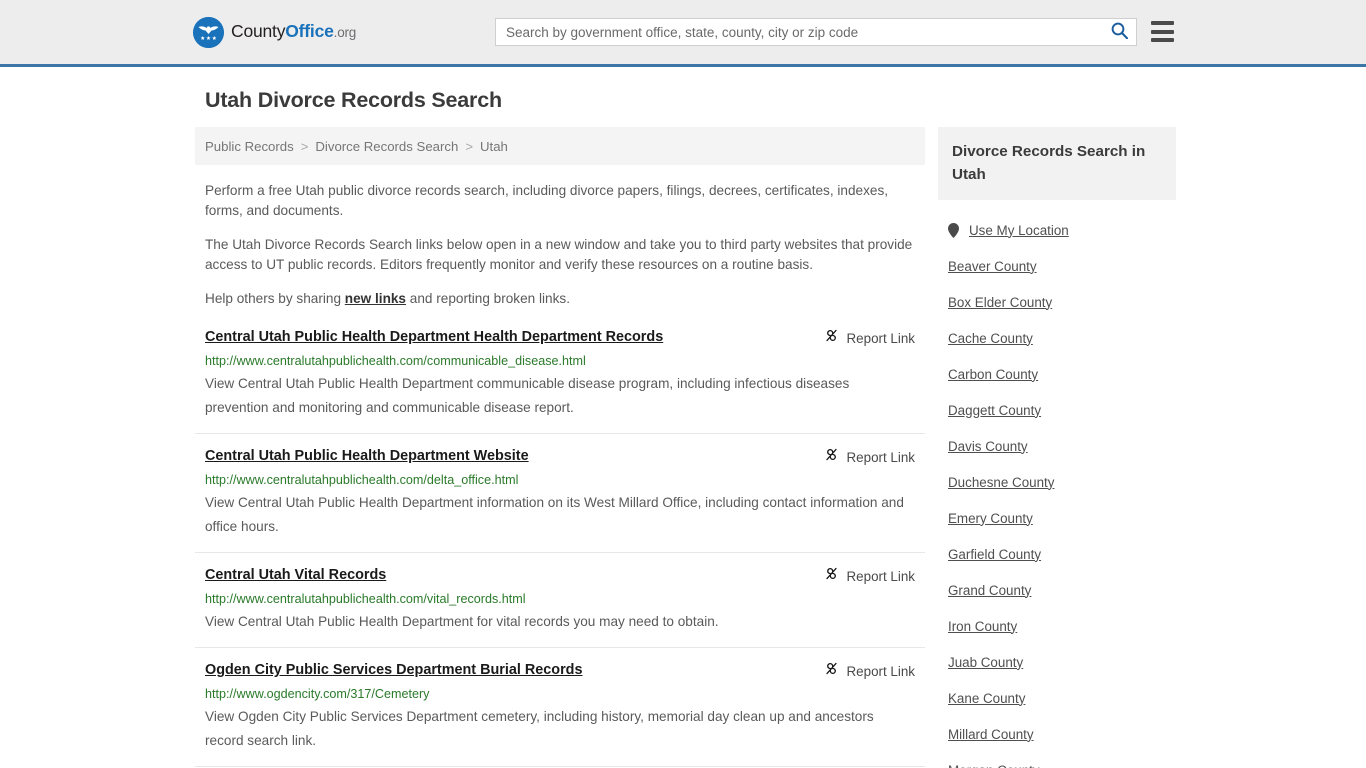 This screenshot has width=1366, height=768. What do you see at coordinates (208, 32) in the screenshot?
I see `eagle-stars-seal-icon` at bounding box center [208, 32].